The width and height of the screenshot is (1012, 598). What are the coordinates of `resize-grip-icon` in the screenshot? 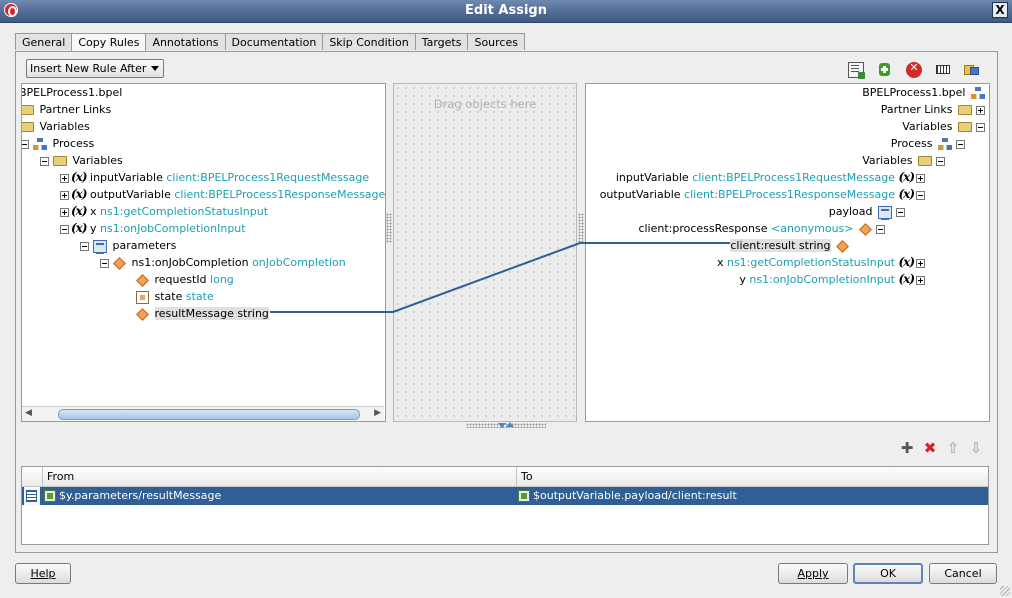 It's located at (1005, 591).